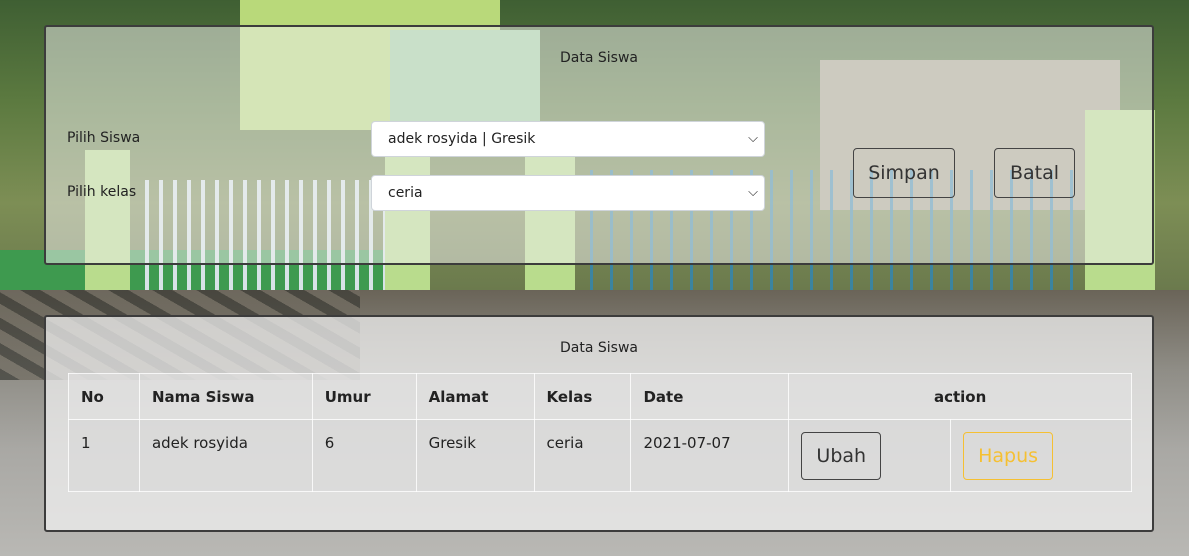 This screenshot has height=556, width=1189. What do you see at coordinates (364, 455) in the screenshot?
I see `cell-umur: 6` at bounding box center [364, 455].